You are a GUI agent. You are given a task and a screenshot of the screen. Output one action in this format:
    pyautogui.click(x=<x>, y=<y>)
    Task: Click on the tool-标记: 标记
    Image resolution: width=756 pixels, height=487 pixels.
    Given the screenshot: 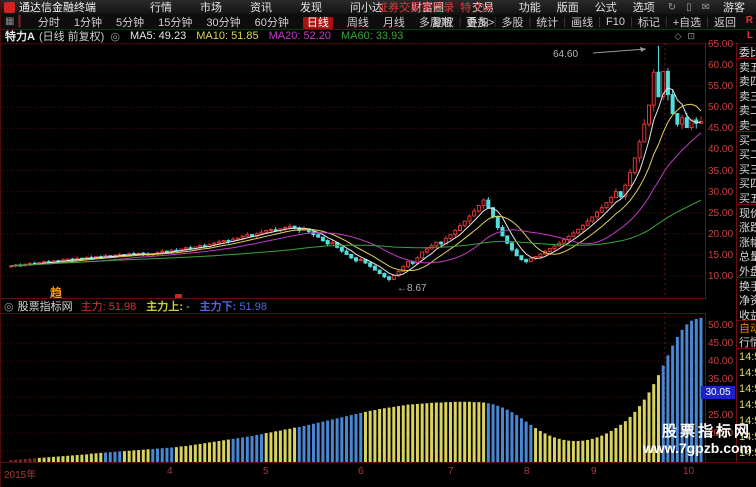 What is the action you would take?
    pyautogui.click(x=649, y=22)
    